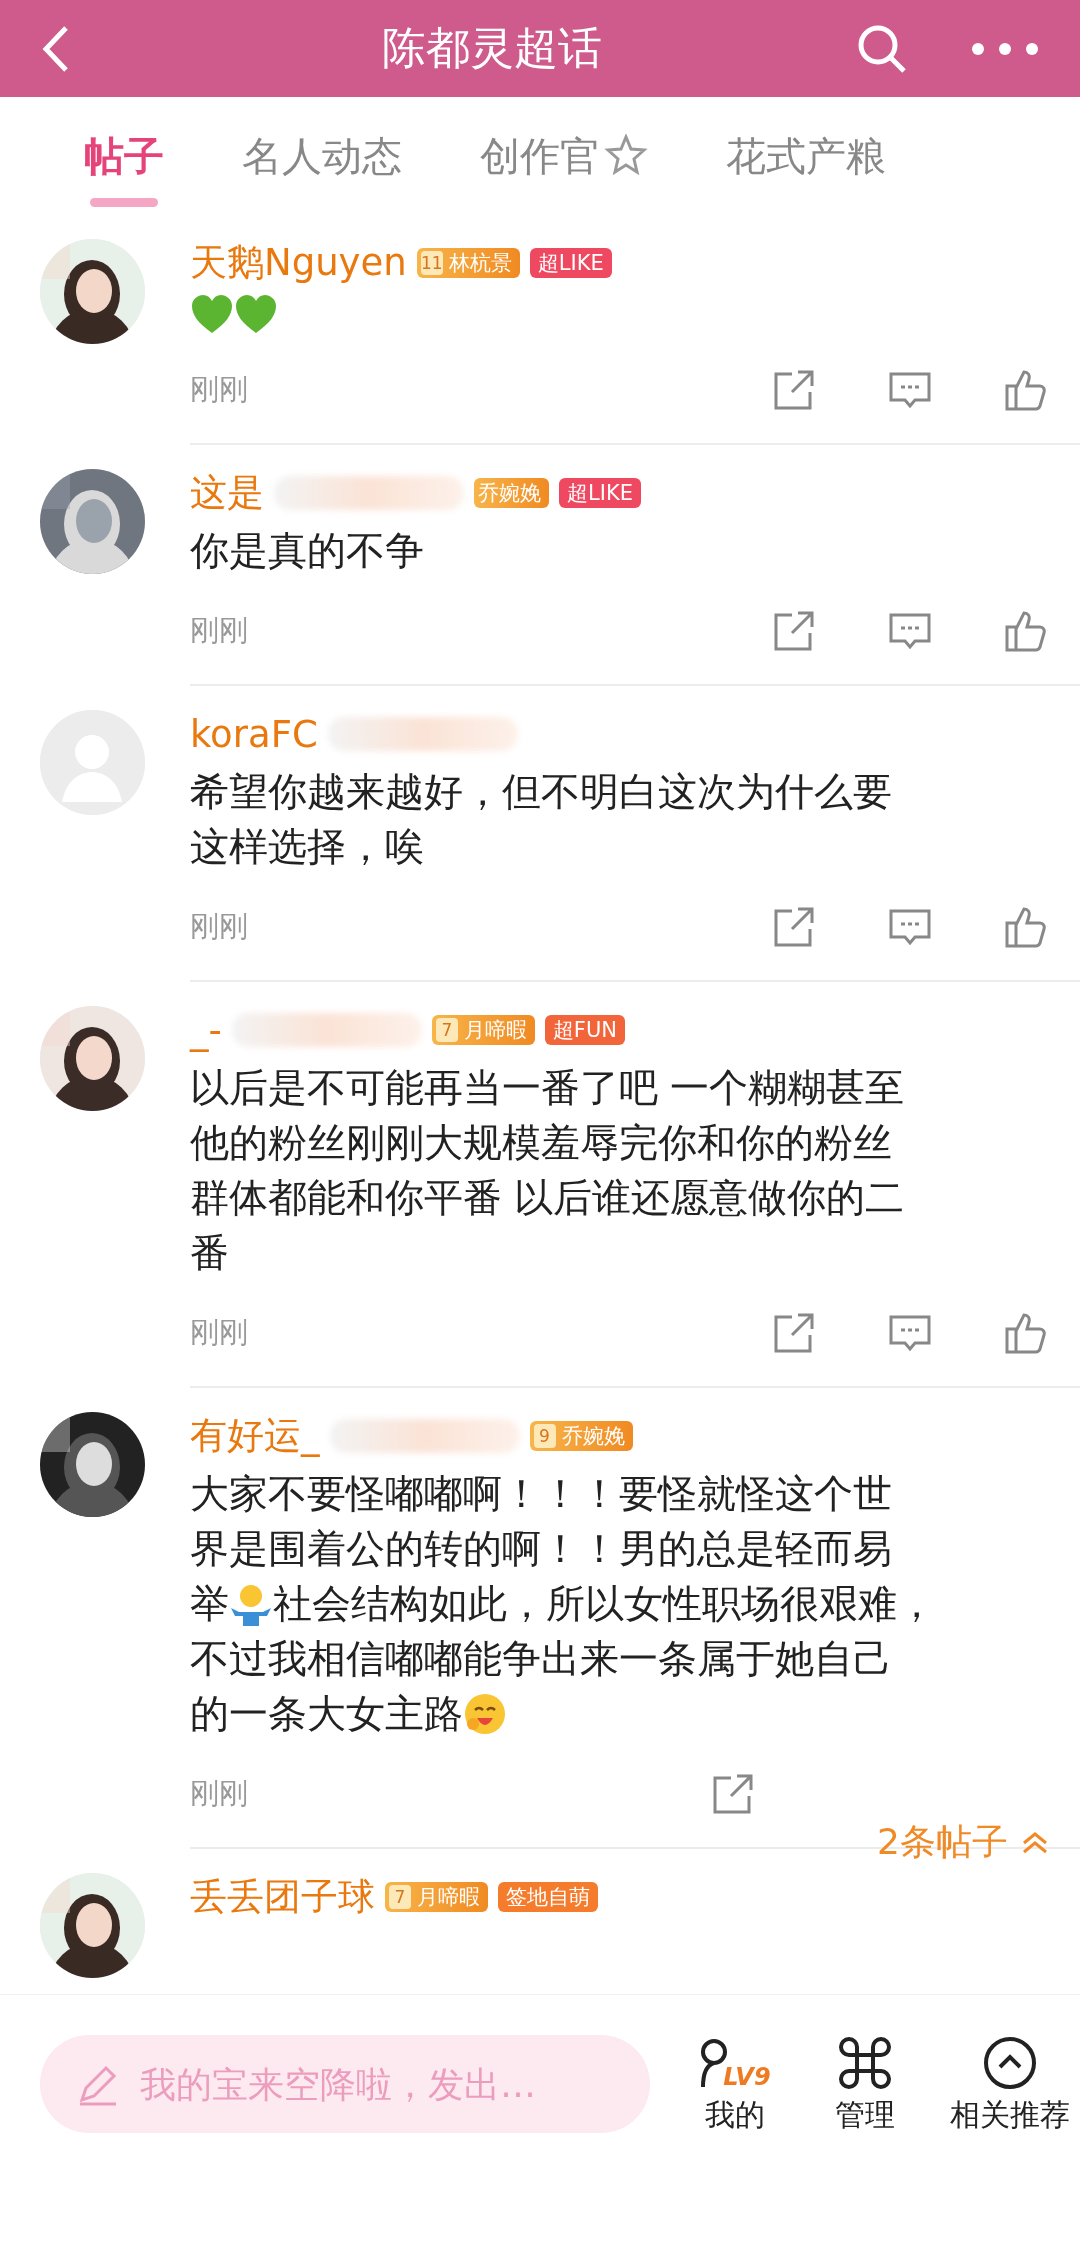 Image resolution: width=1080 pixels, height=2252 pixels. Describe the element at coordinates (541, 1549) in the screenshot. I see `post-text: 界是围着公的转的啊！！男的总是轻而易` at that location.